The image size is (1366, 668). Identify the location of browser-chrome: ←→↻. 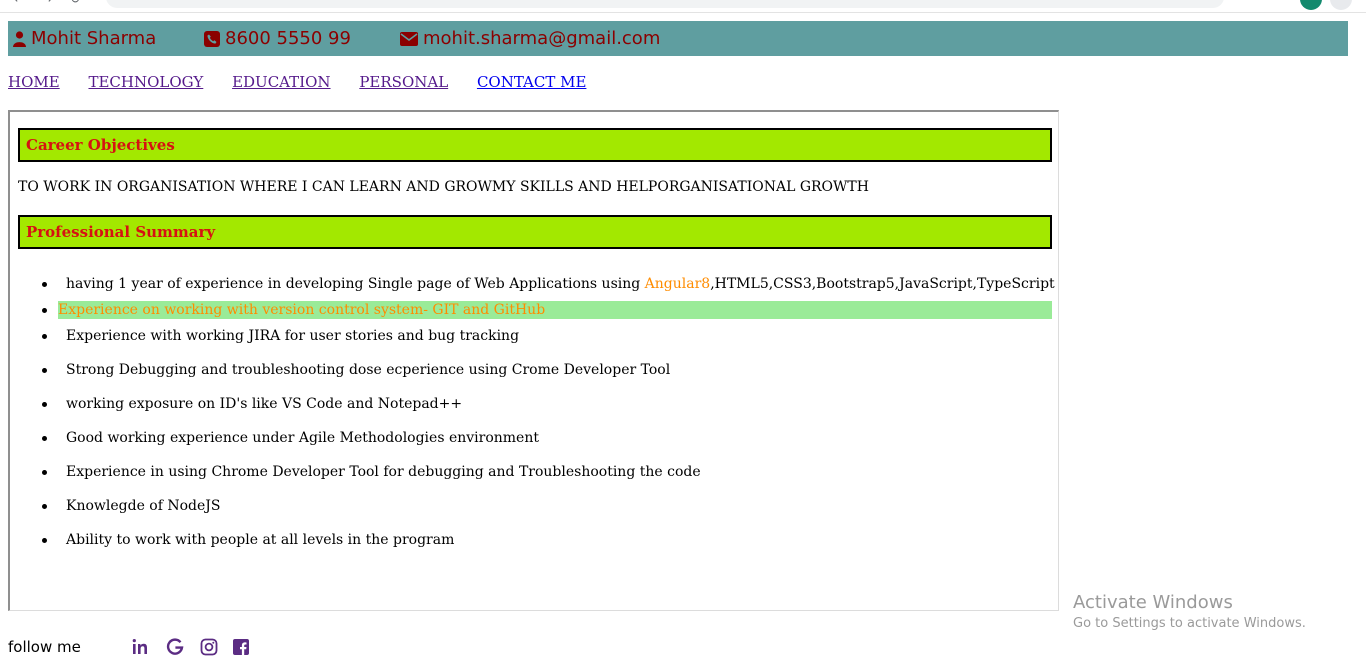
(683, 6).